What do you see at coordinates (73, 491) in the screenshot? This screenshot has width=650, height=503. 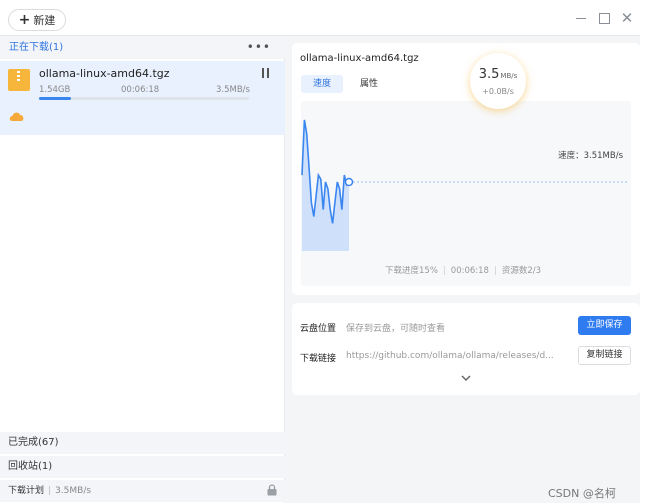 I see `plan-value: 3.5MB/s` at bounding box center [73, 491].